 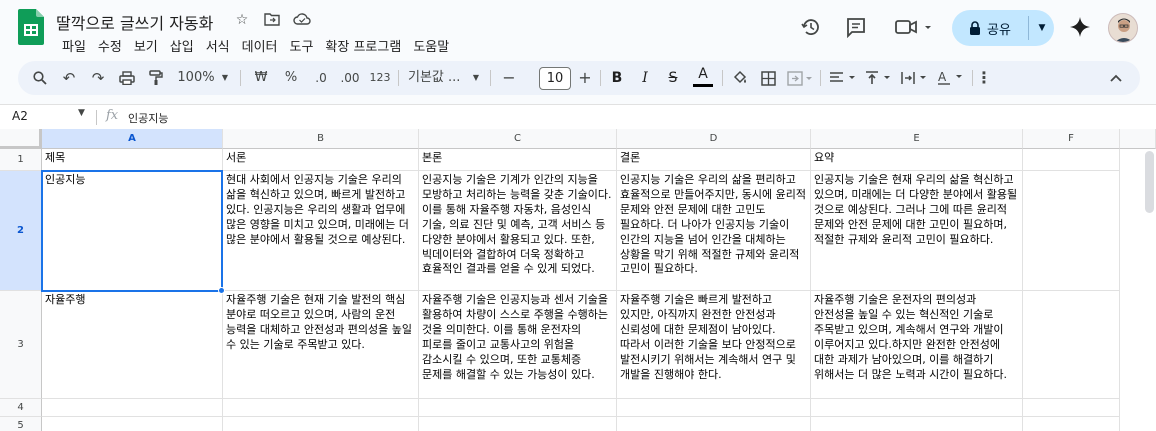 What do you see at coordinates (291, 78) in the screenshot?
I see `percent-format-button: %` at bounding box center [291, 78].